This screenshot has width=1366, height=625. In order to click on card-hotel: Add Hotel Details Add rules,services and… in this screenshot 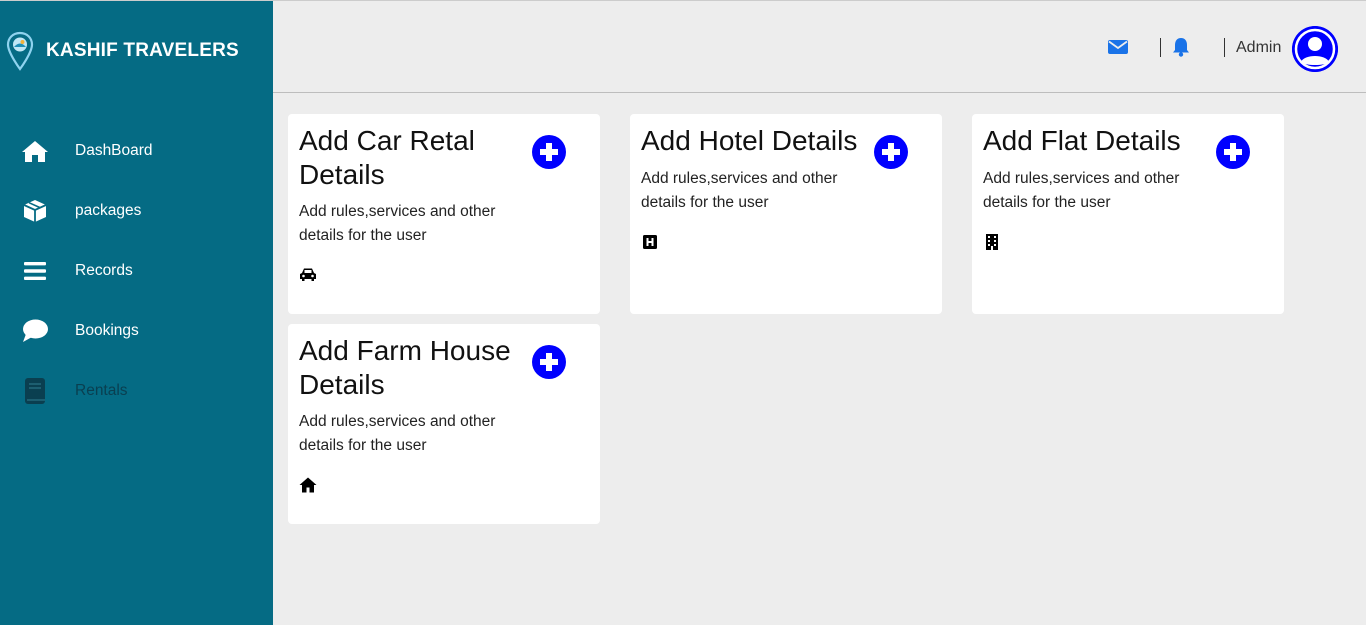, I will do `click(786, 214)`.